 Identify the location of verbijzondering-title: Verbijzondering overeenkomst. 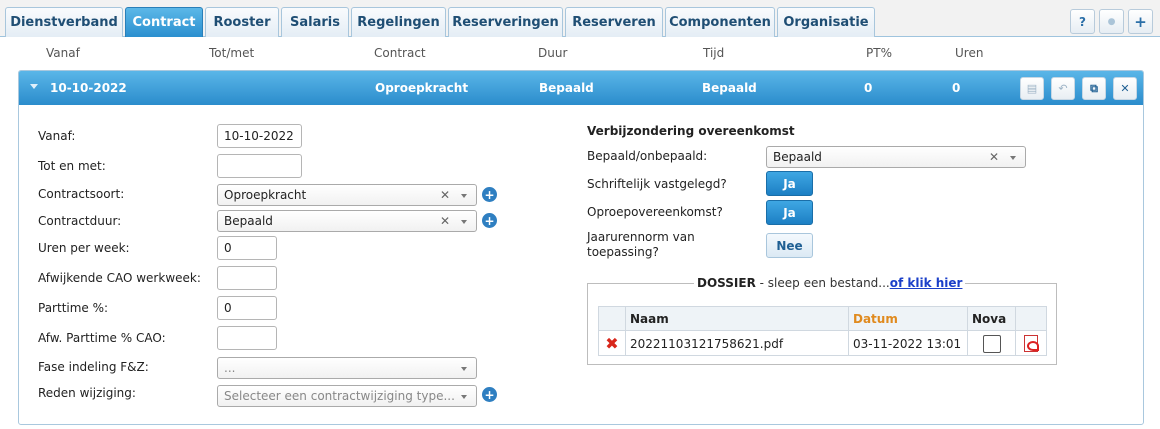
(691, 131).